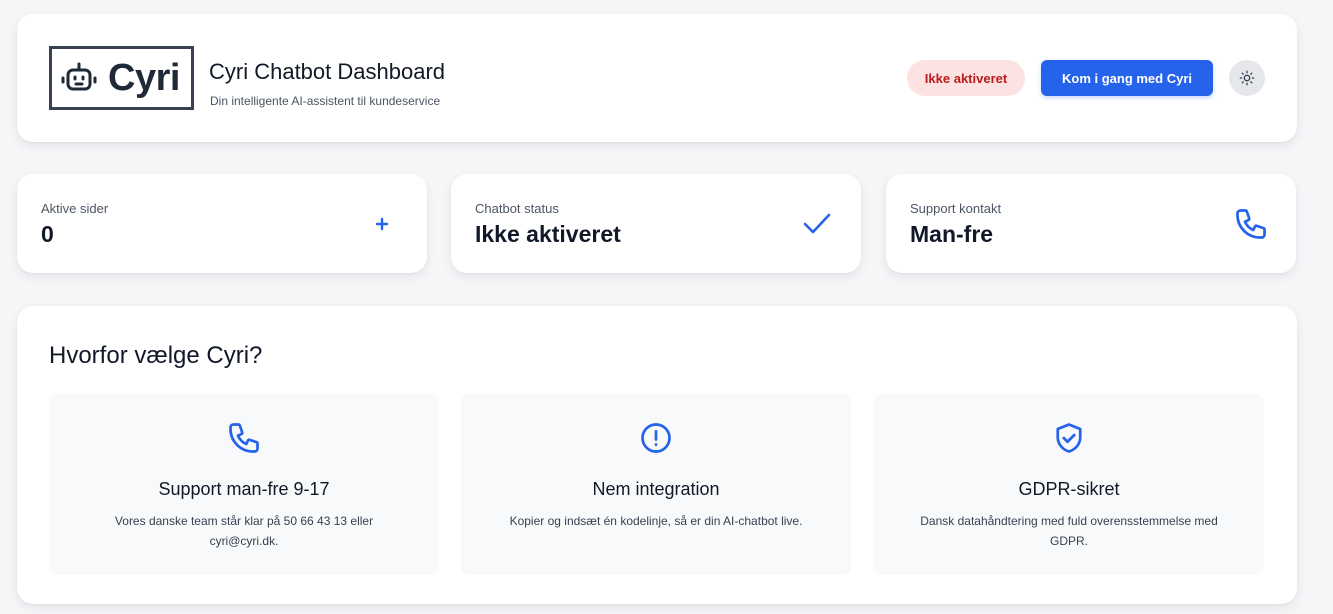 The image size is (1333, 614). Describe the element at coordinates (1069, 438) in the screenshot. I see `shield-check-icon` at that location.